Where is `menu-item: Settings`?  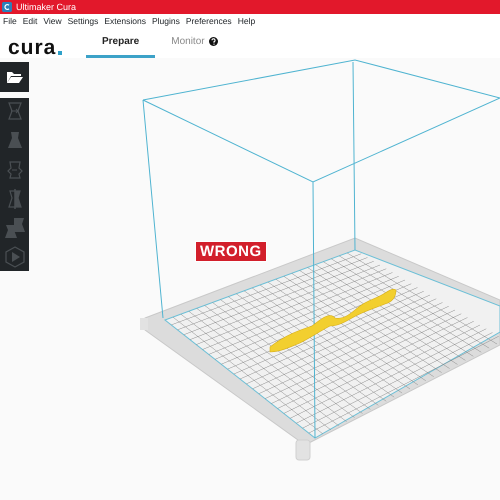
menu-item: Settings is located at coordinates (83, 21).